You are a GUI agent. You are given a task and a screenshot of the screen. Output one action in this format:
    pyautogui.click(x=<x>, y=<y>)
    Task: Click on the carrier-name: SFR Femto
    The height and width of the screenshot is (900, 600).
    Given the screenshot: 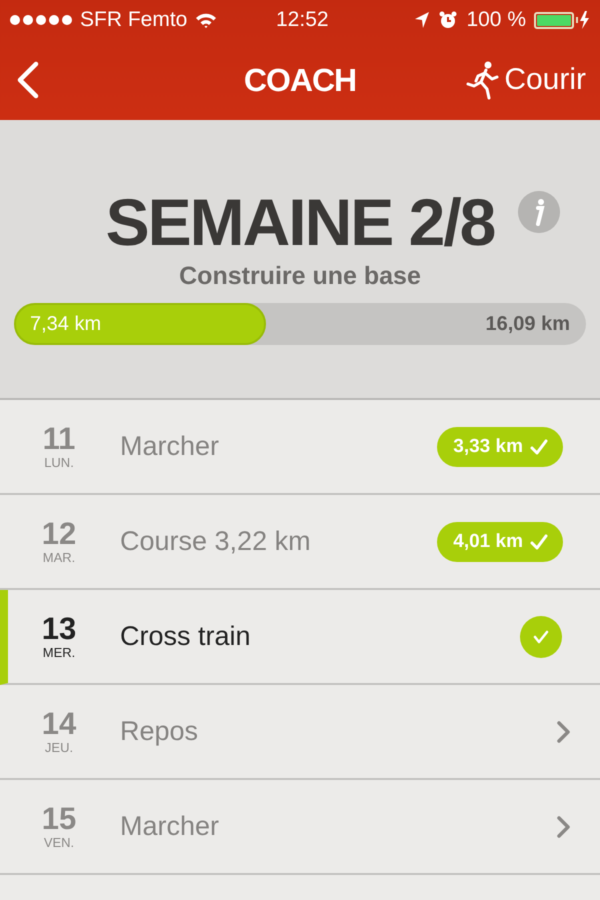 What is the action you would take?
    pyautogui.click(x=134, y=20)
    